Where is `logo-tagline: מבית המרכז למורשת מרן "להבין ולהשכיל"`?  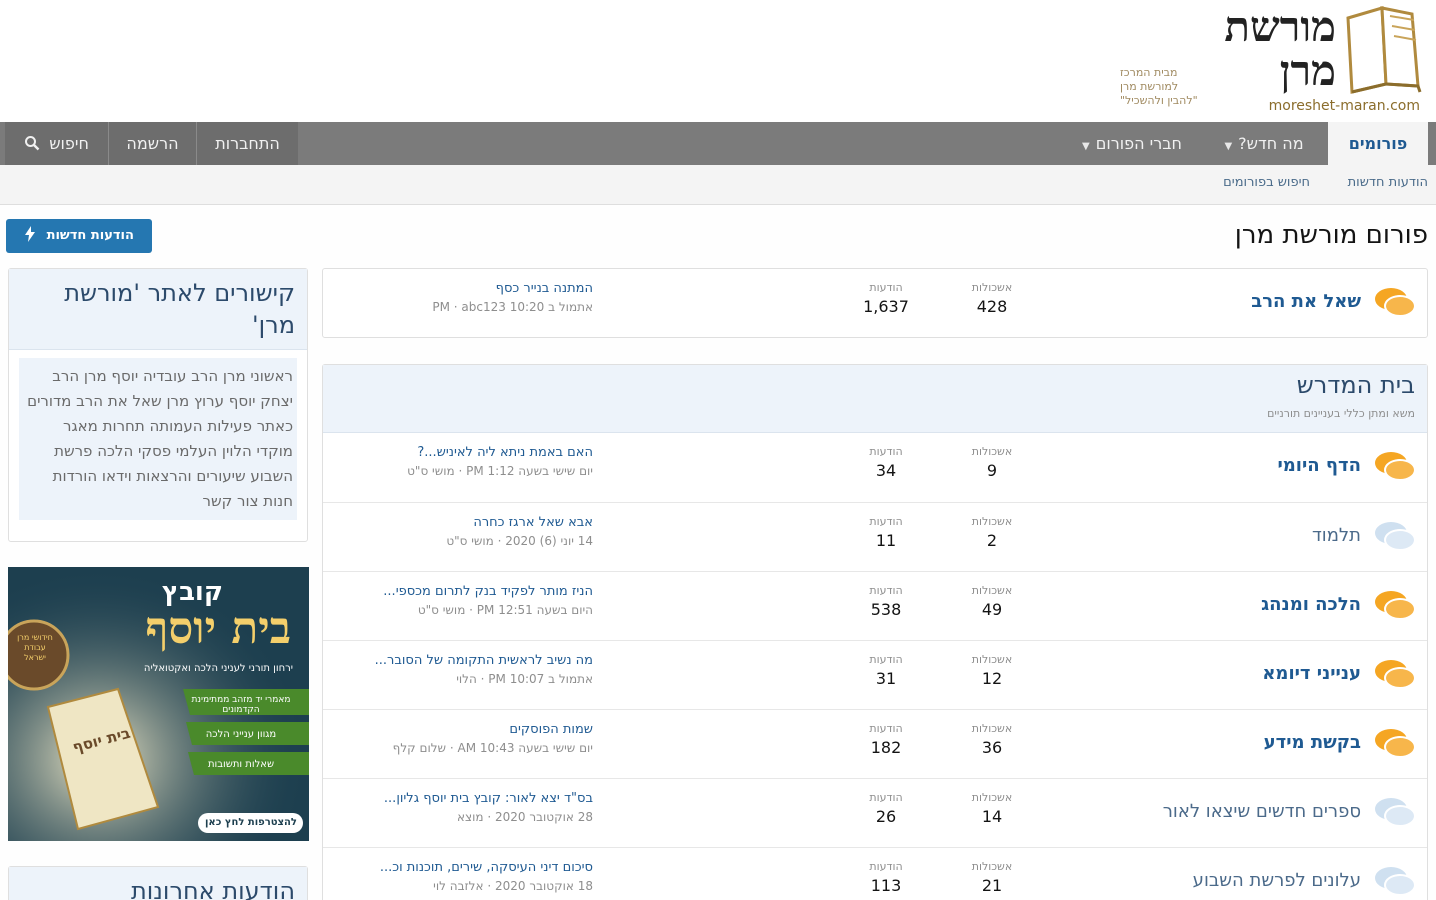
logo-tagline: מבית המרכז למורשת מרן "להבין ולהשכיל" is located at coordinates (1180, 87).